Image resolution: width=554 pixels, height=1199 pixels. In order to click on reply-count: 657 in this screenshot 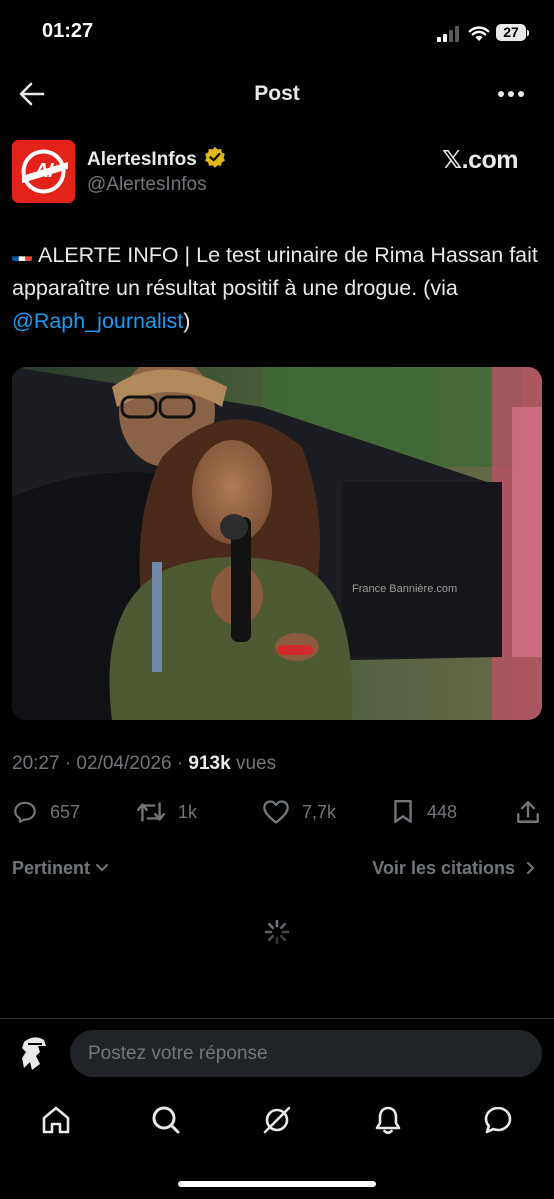, I will do `click(65, 811)`.